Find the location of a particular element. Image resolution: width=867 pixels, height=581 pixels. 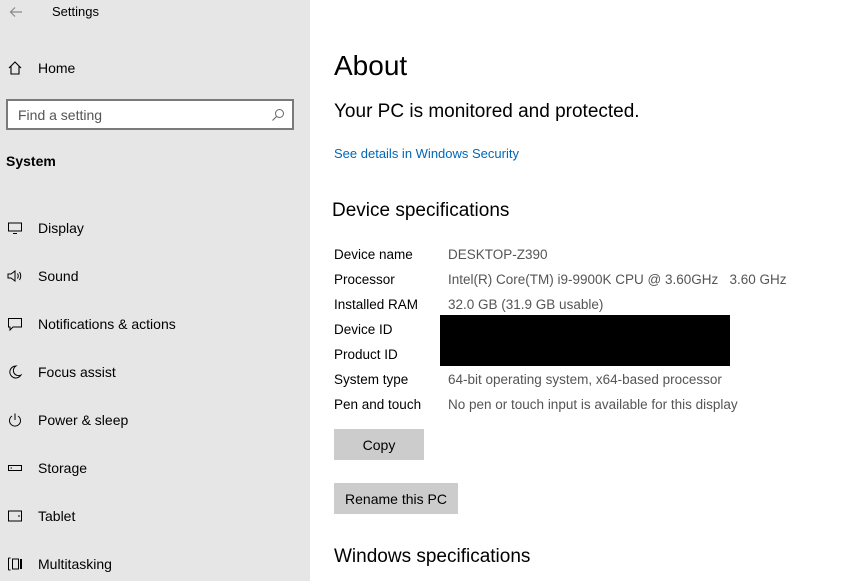

multitasking-icon is located at coordinates (15, 564).